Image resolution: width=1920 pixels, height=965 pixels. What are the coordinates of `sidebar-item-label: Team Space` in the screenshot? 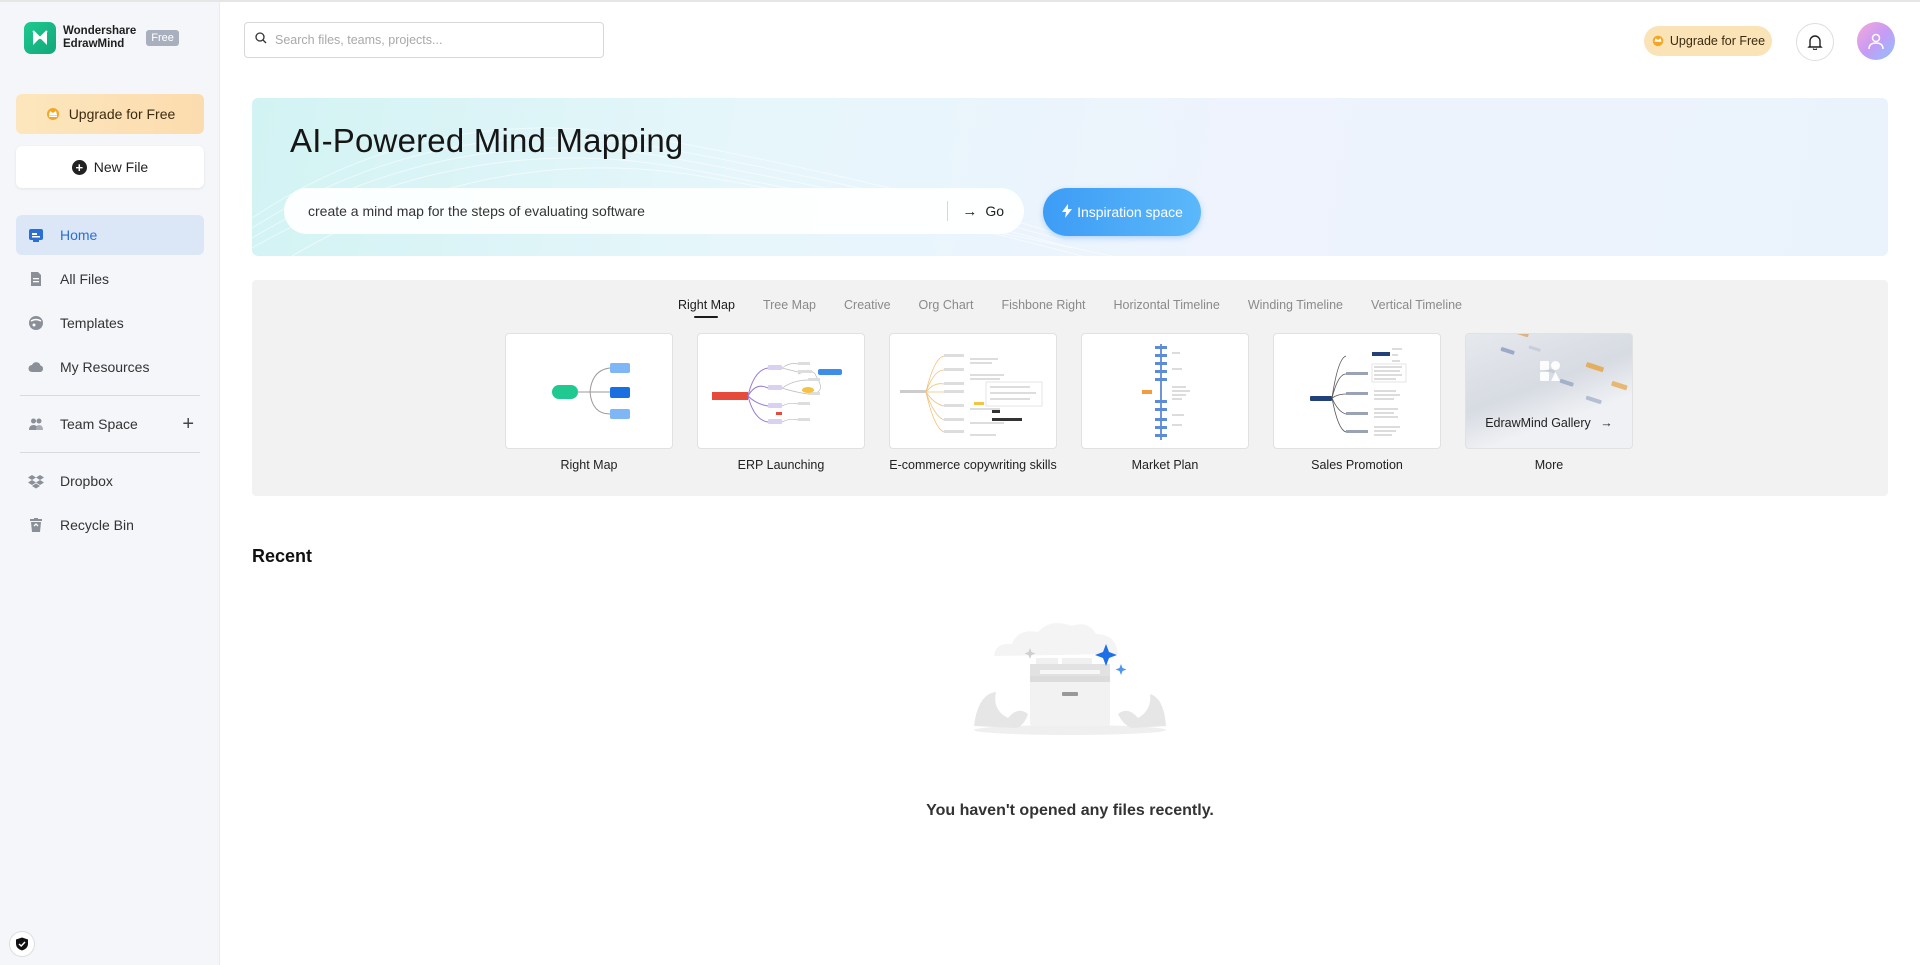 It's located at (99, 424).